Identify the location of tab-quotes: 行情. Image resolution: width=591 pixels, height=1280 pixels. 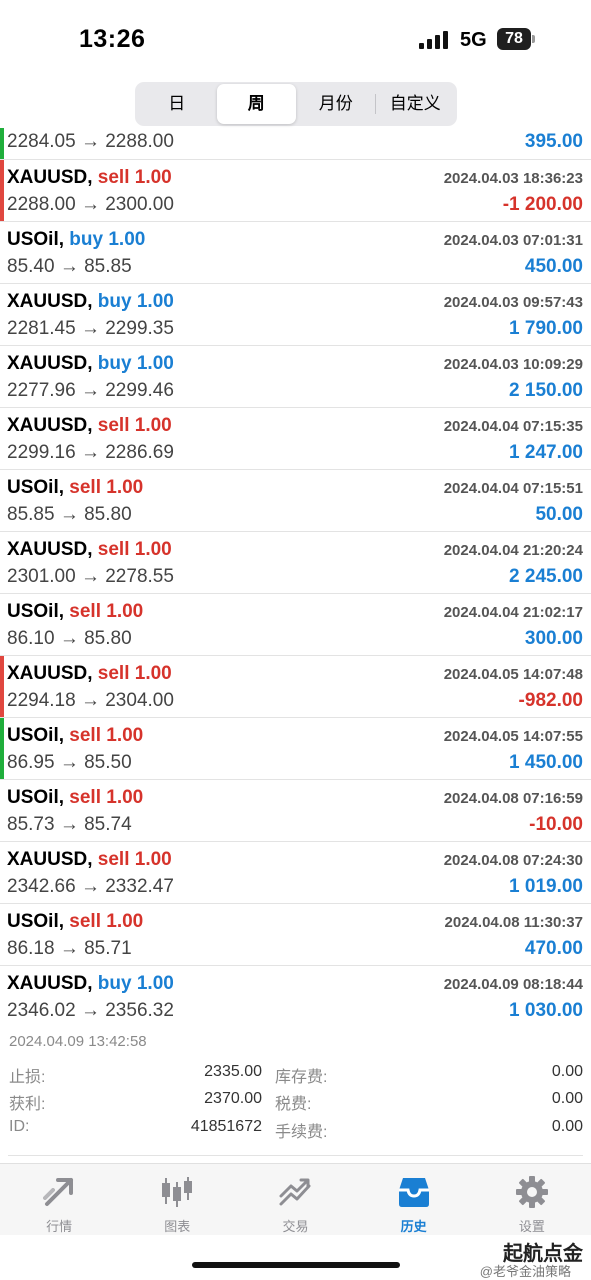
(59, 1199).